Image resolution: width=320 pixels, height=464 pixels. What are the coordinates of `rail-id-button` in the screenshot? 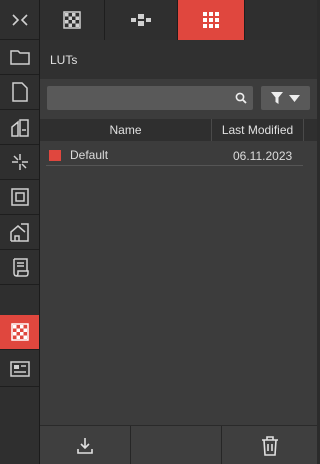 It's located at (19, 369).